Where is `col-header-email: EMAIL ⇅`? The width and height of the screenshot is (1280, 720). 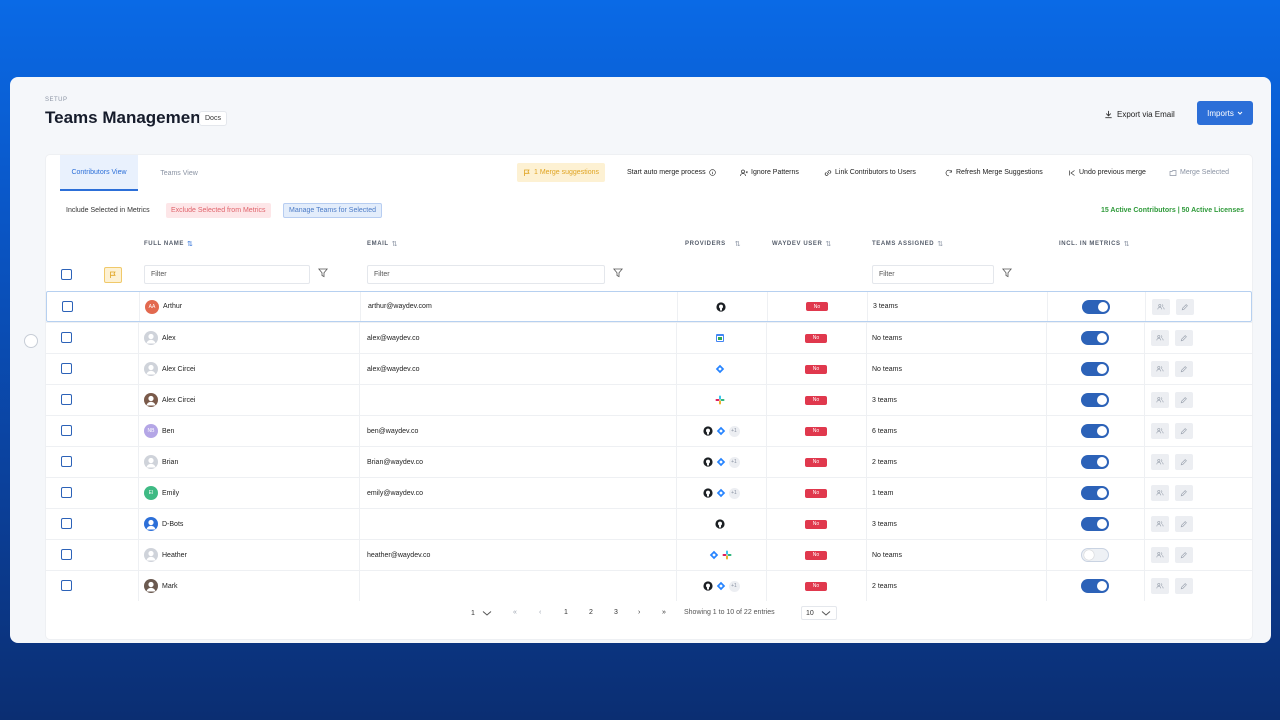
col-header-email: EMAIL ⇅ is located at coordinates (382, 244).